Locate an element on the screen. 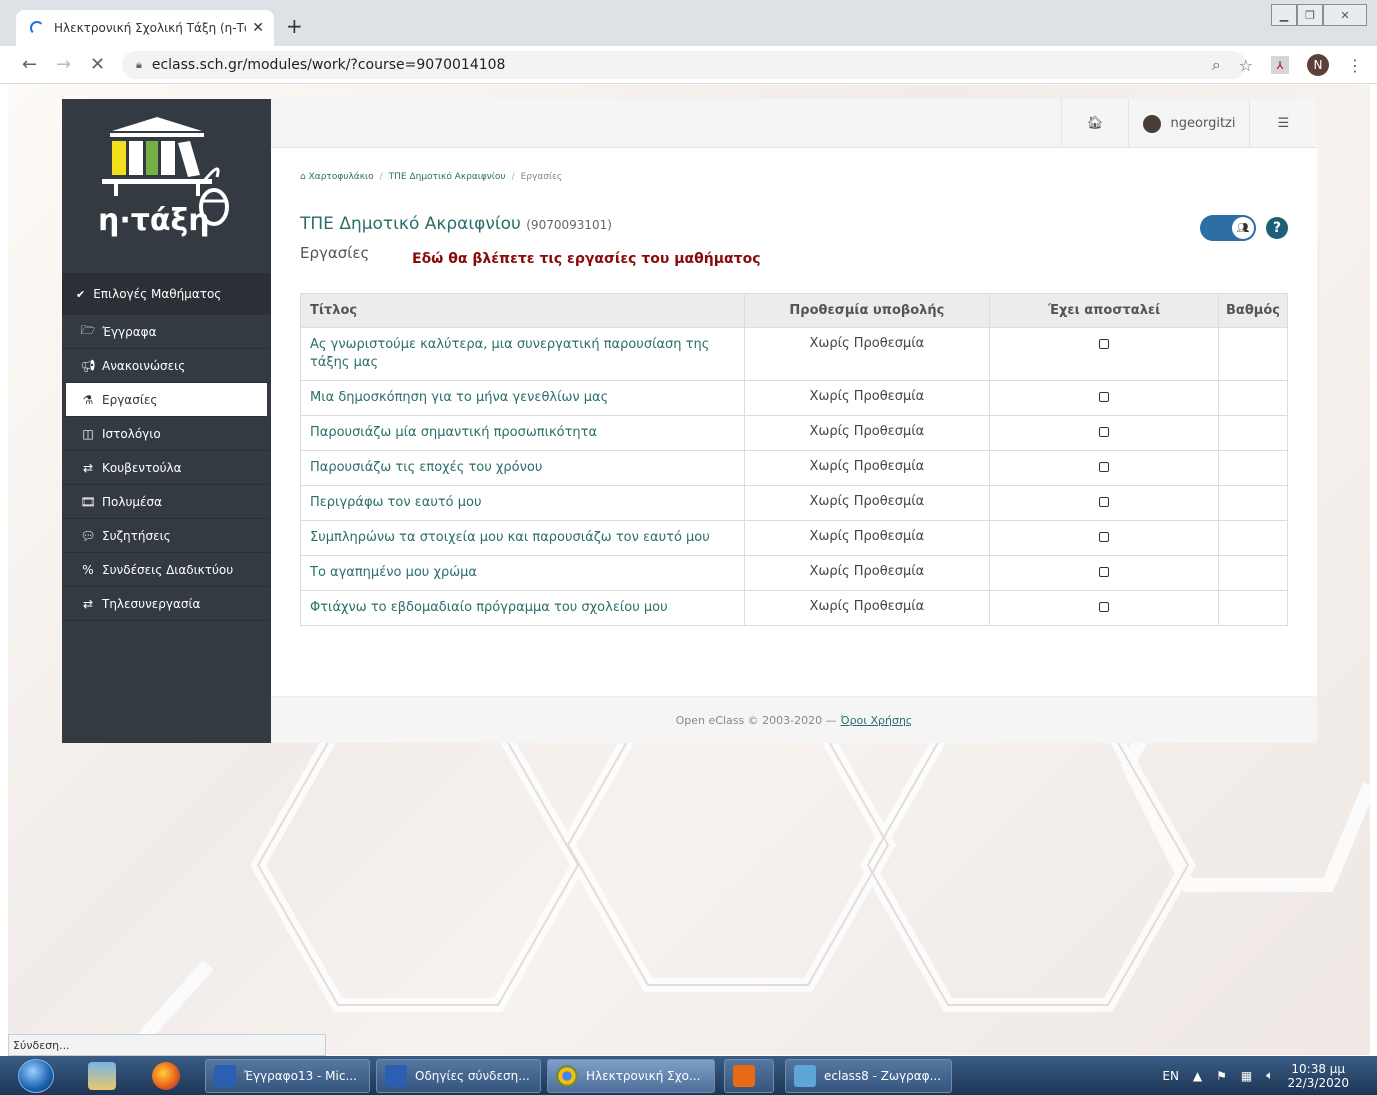 Image resolution: width=1377 pixels, height=1095 pixels. course-name: ΤΠΕ Δημοτικό Ακραιφνίου is located at coordinates (410, 224).